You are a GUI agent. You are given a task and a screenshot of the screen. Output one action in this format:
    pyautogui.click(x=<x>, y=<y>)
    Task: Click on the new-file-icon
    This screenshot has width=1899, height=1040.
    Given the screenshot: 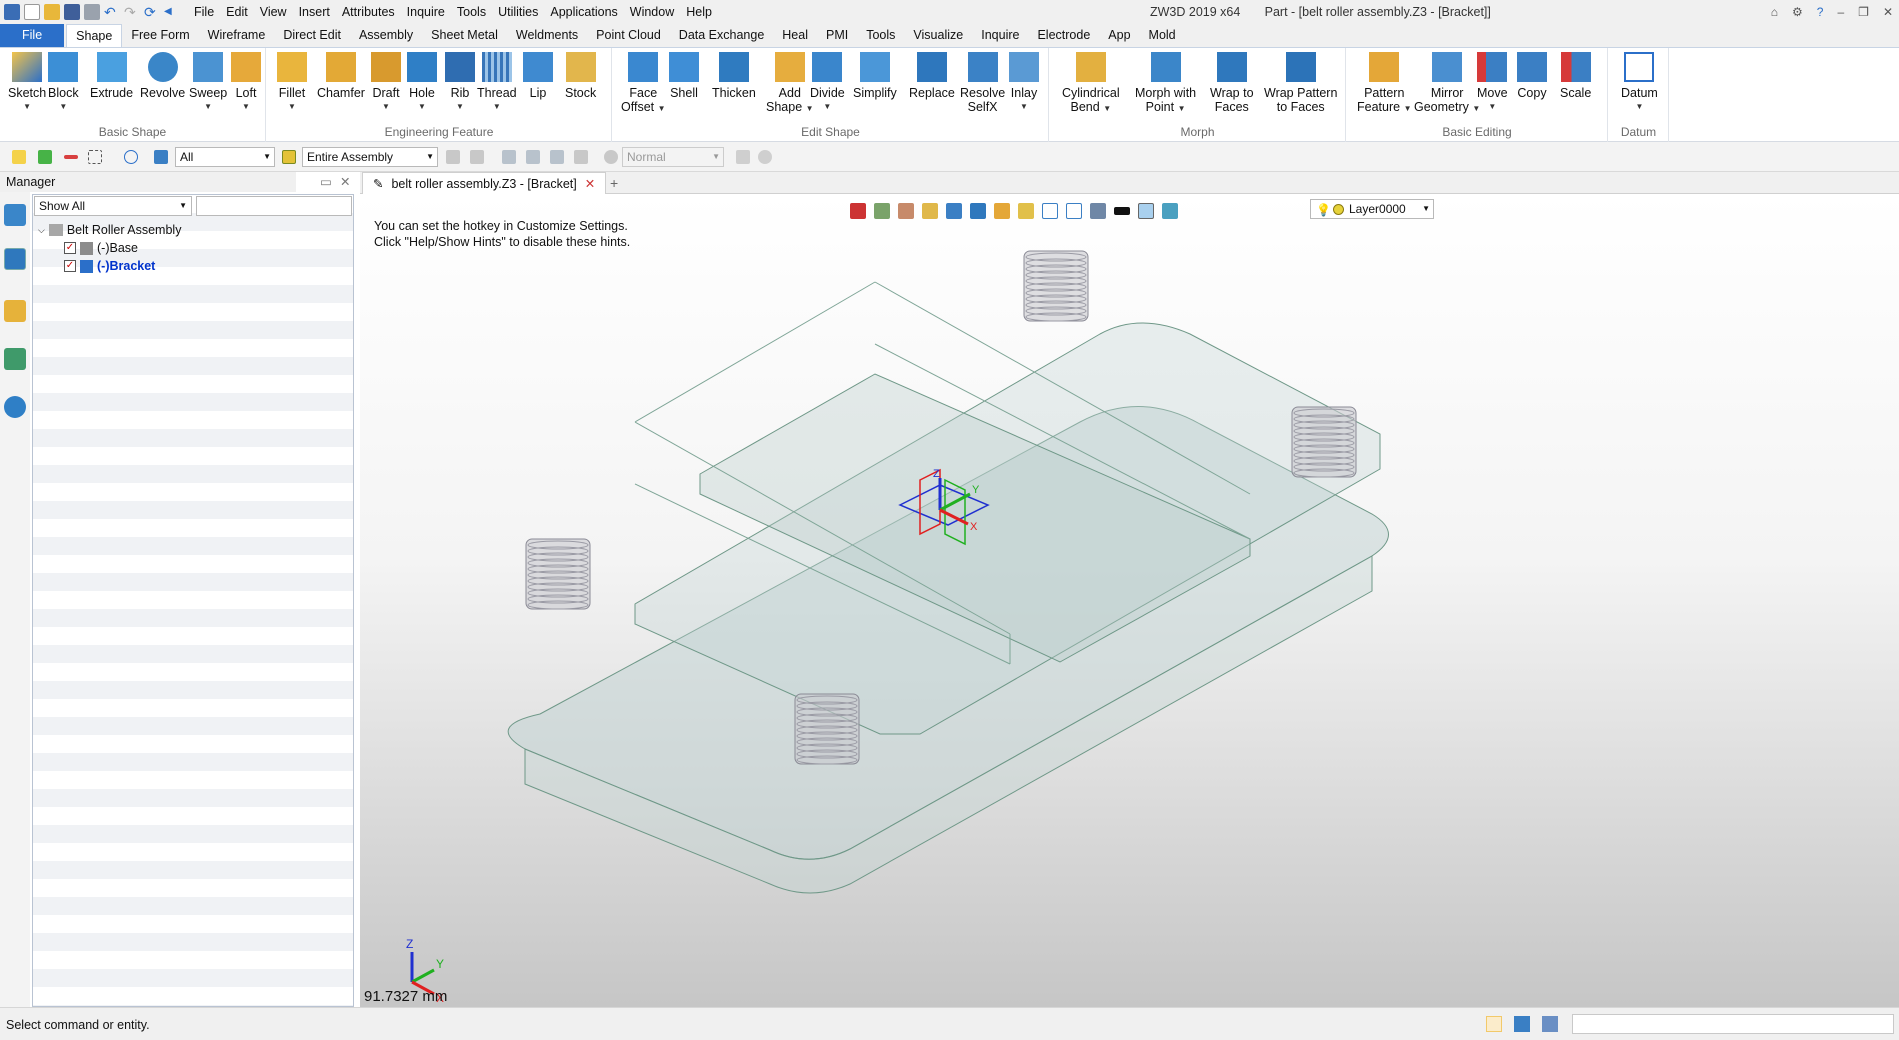 What is the action you would take?
    pyautogui.click(x=32, y=12)
    